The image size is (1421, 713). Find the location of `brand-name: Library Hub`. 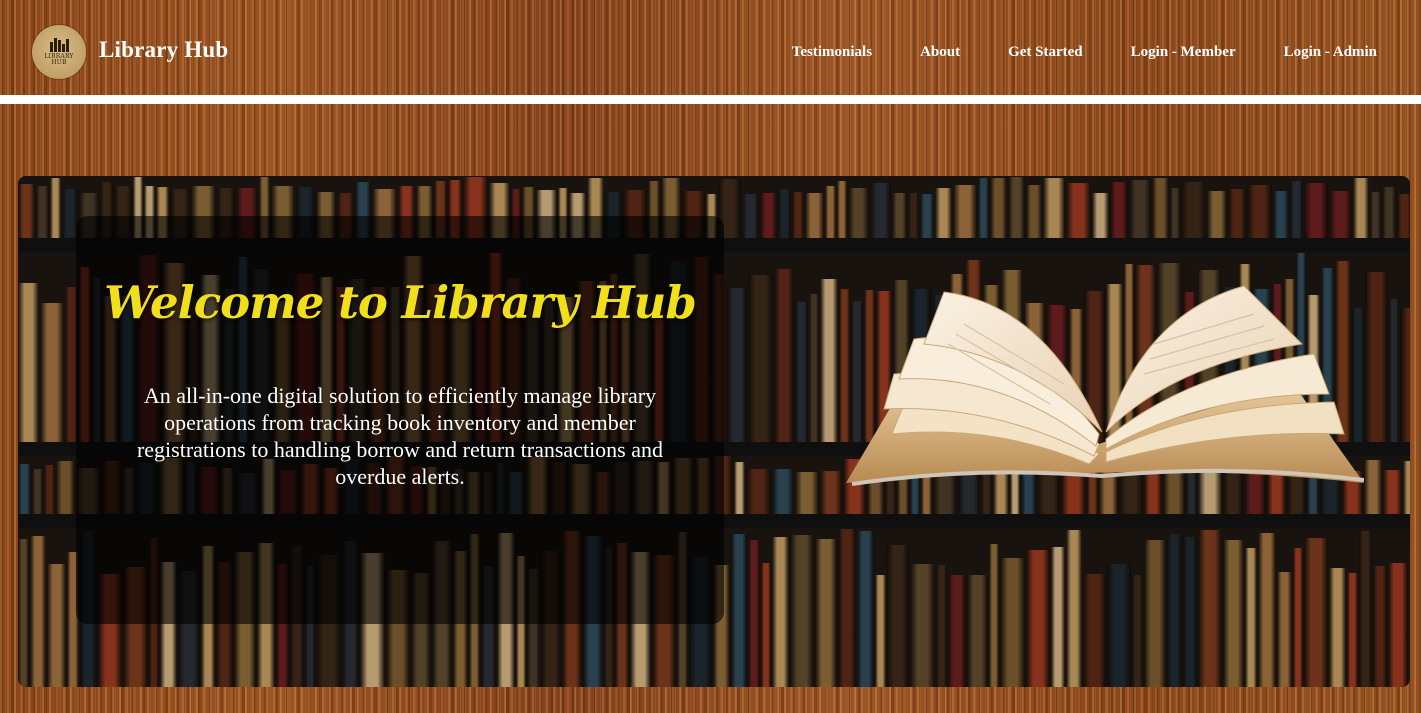

brand-name: Library Hub is located at coordinates (163, 50).